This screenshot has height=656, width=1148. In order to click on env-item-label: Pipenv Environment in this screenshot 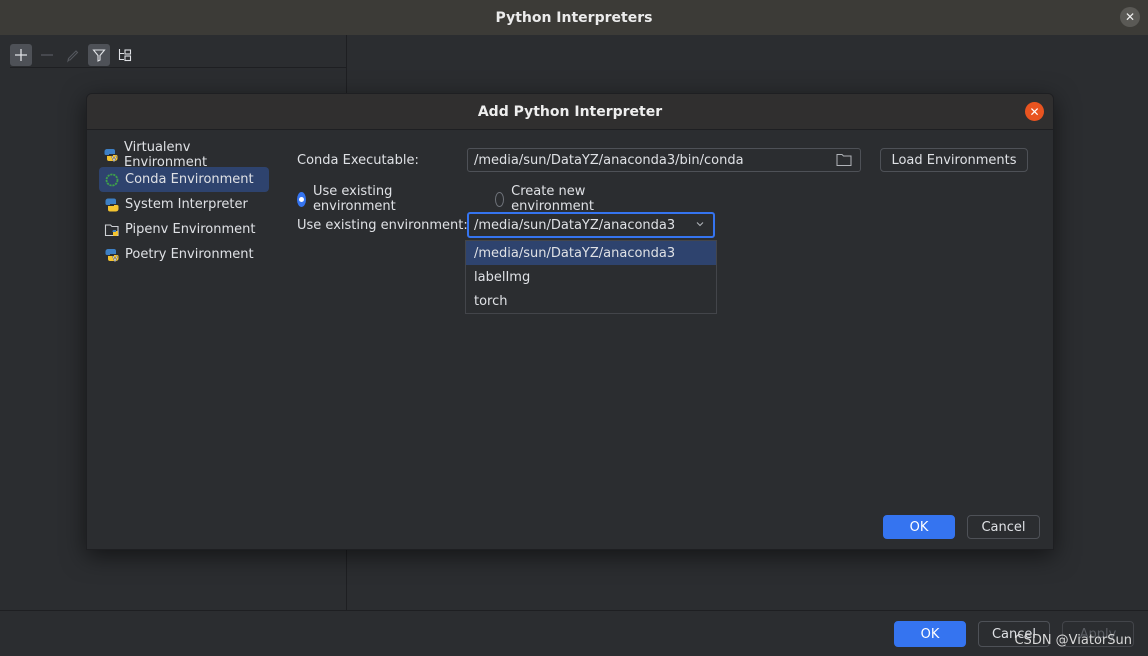, I will do `click(190, 229)`.